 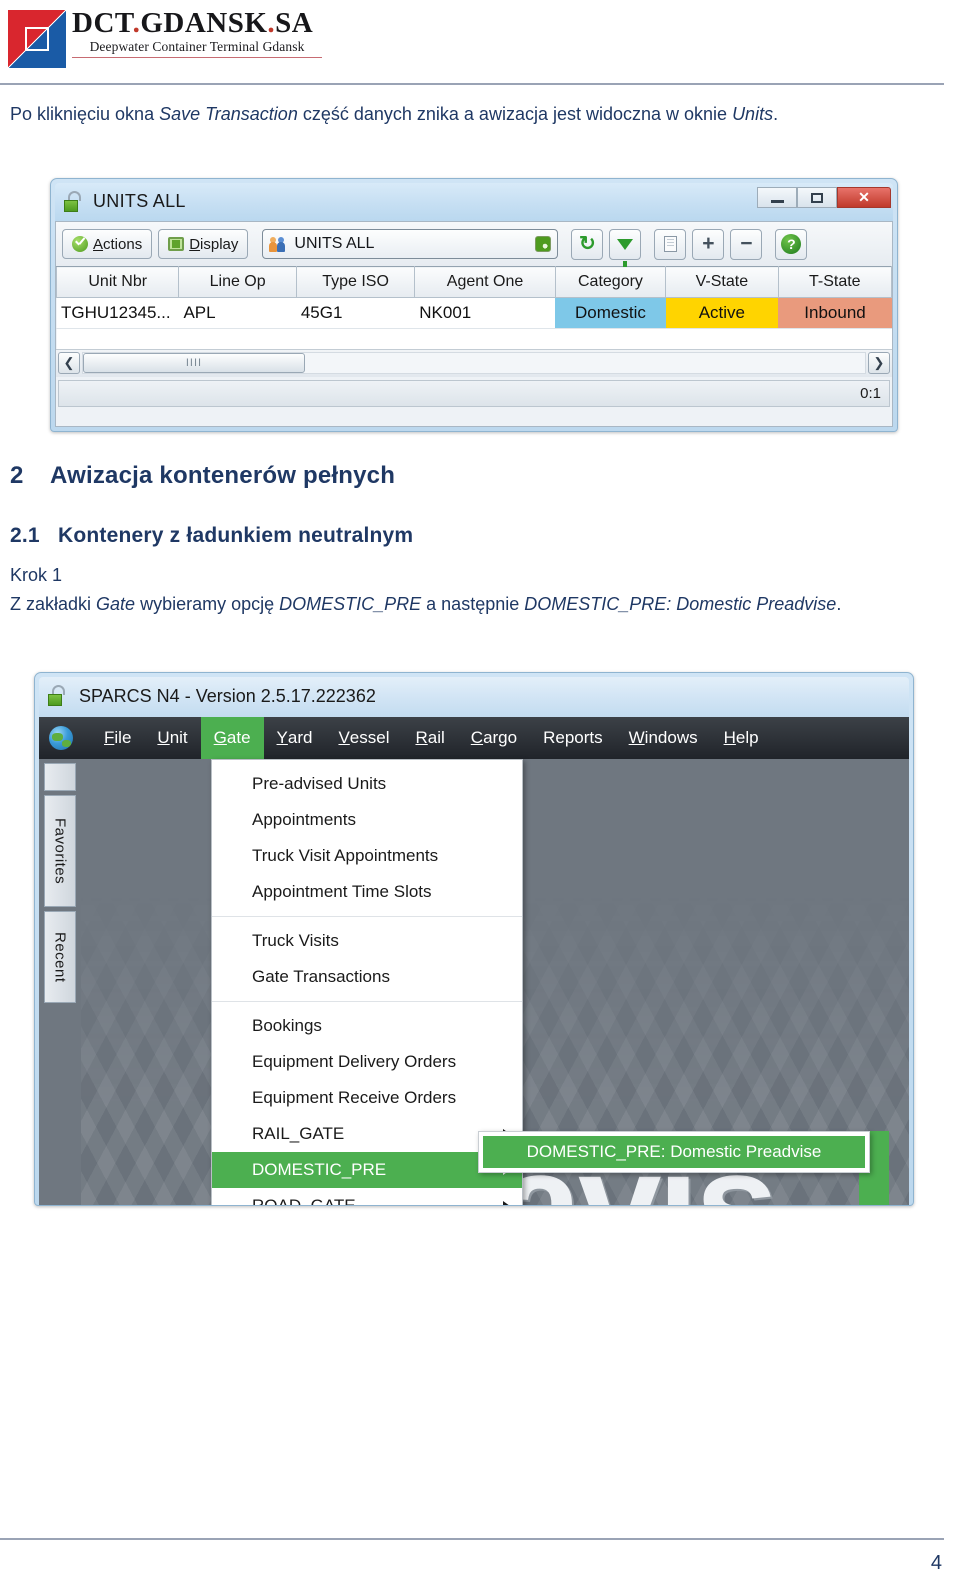 I want to click on menu-option-domestic-pre: DOMESTIC_PRE, so click(x=367, y=1170).